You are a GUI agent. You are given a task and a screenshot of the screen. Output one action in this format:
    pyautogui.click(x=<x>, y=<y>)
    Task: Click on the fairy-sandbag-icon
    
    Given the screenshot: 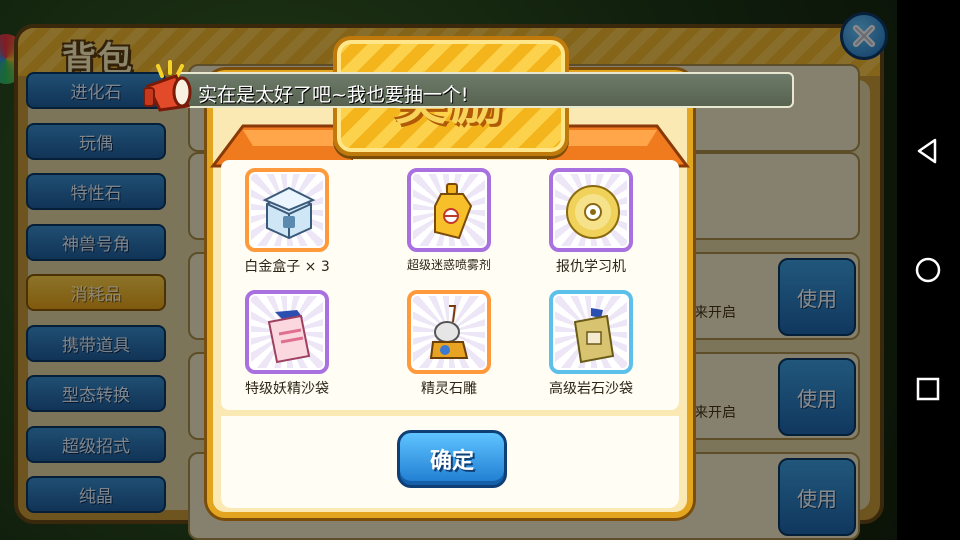 What is the action you would take?
    pyautogui.click(x=289, y=337)
    